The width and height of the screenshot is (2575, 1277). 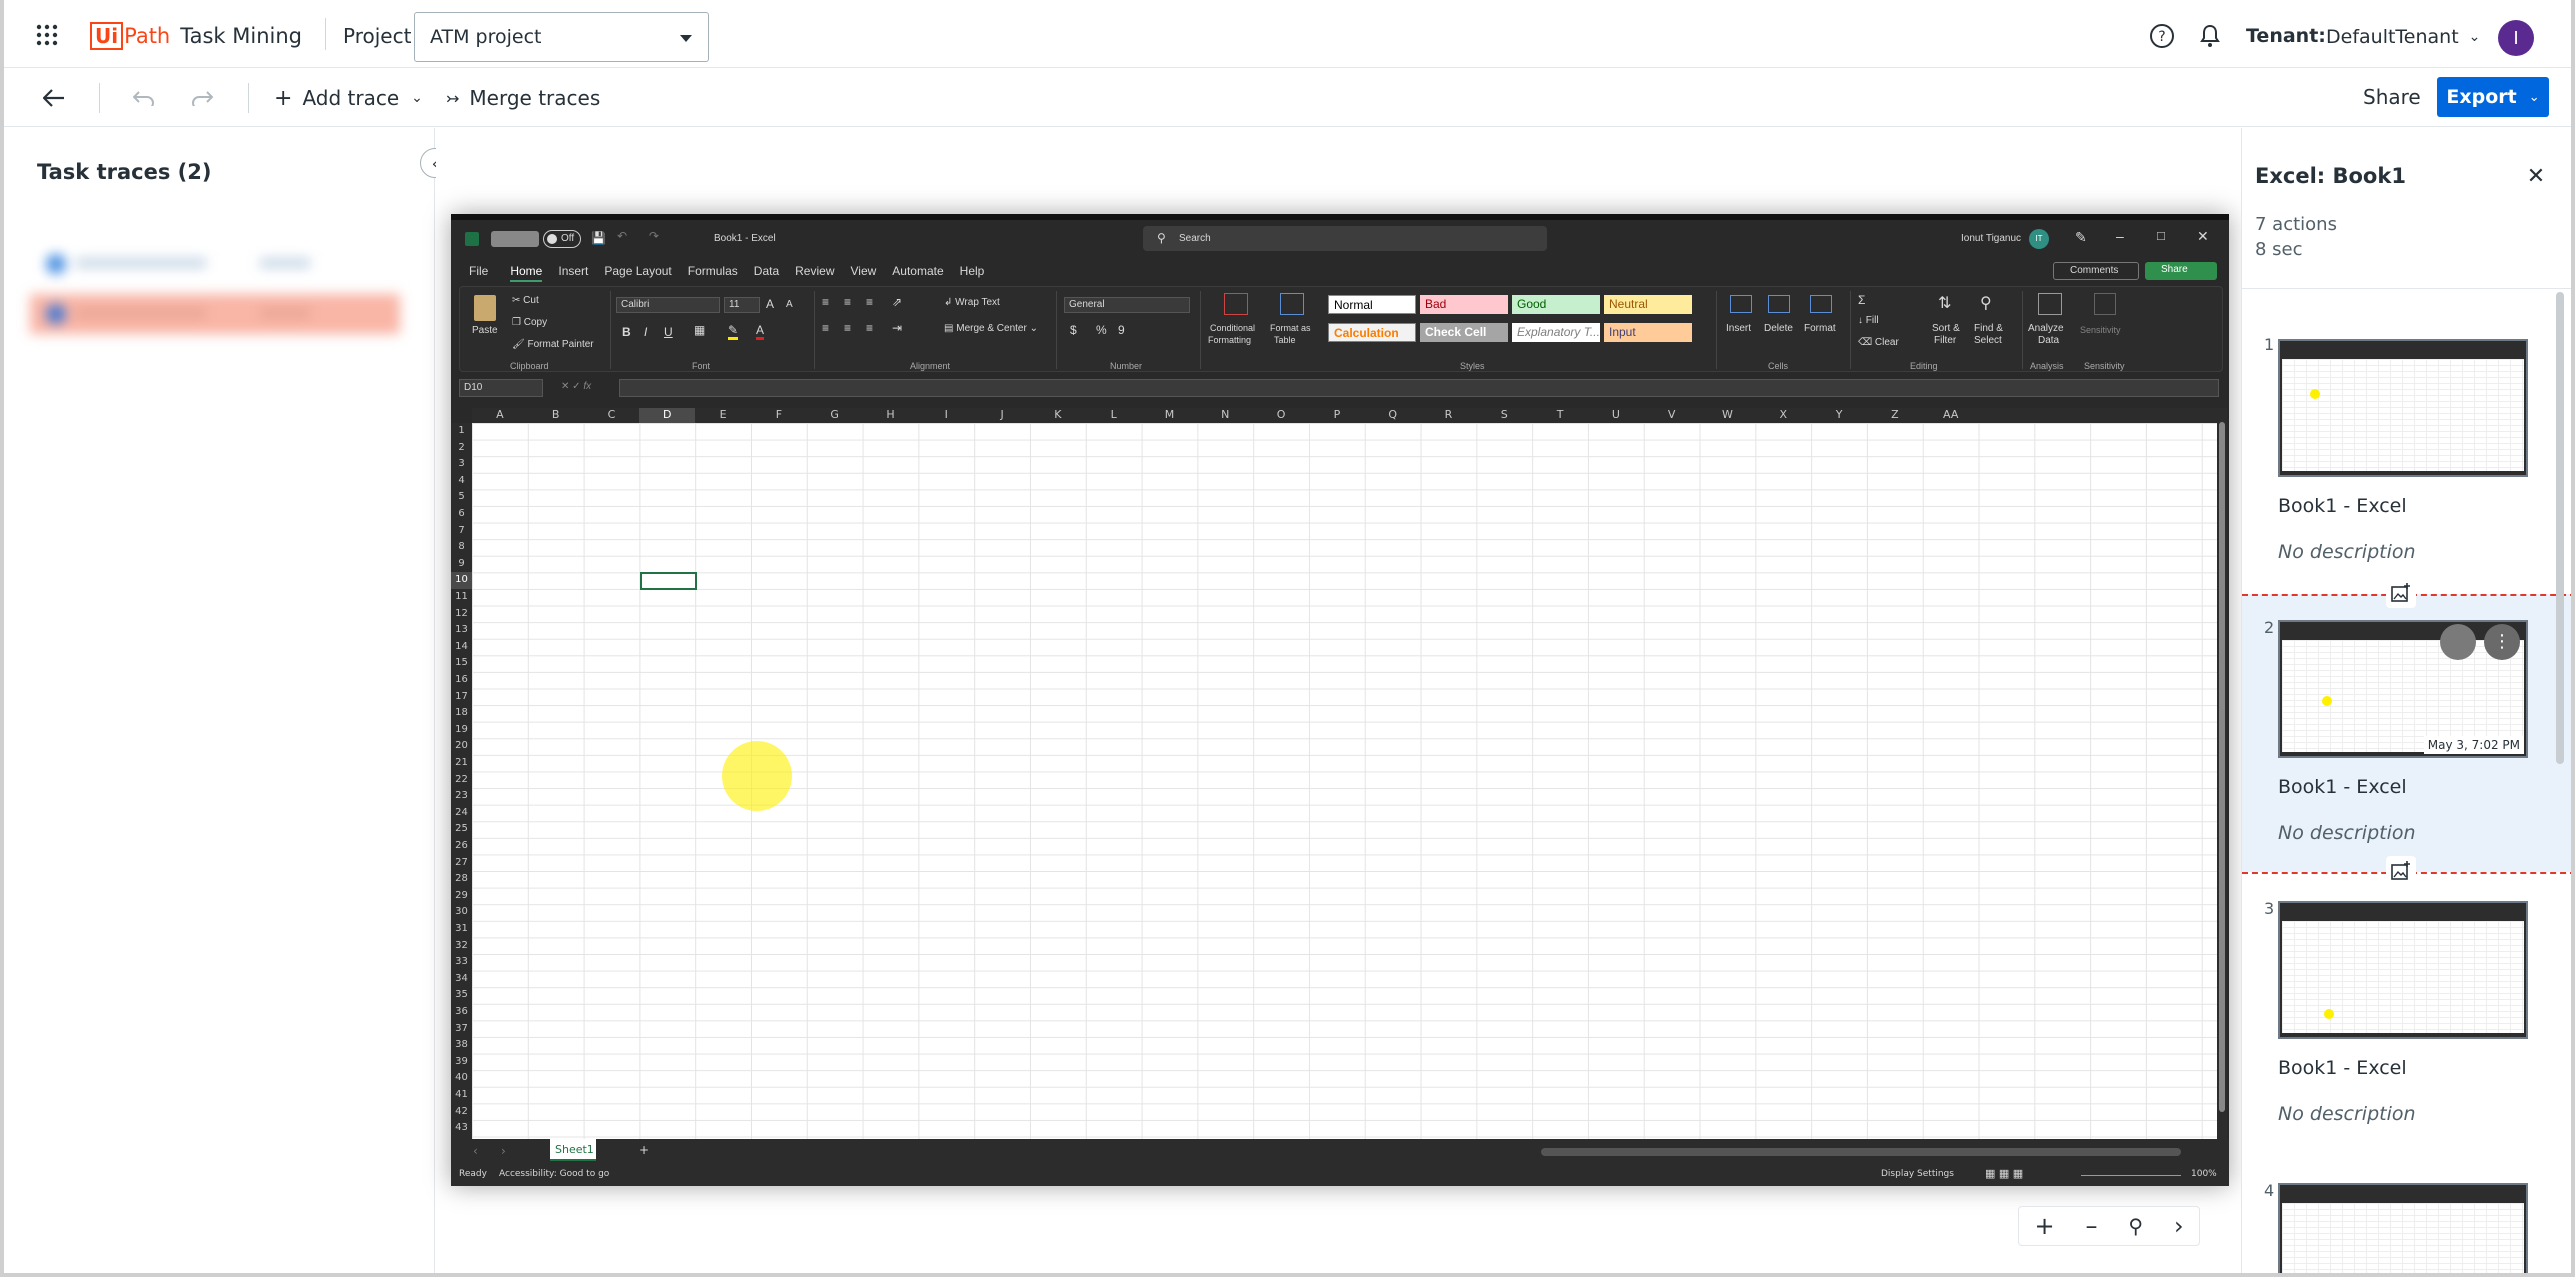 What do you see at coordinates (847, 328) in the screenshot?
I see `align-center-icon: ≡` at bounding box center [847, 328].